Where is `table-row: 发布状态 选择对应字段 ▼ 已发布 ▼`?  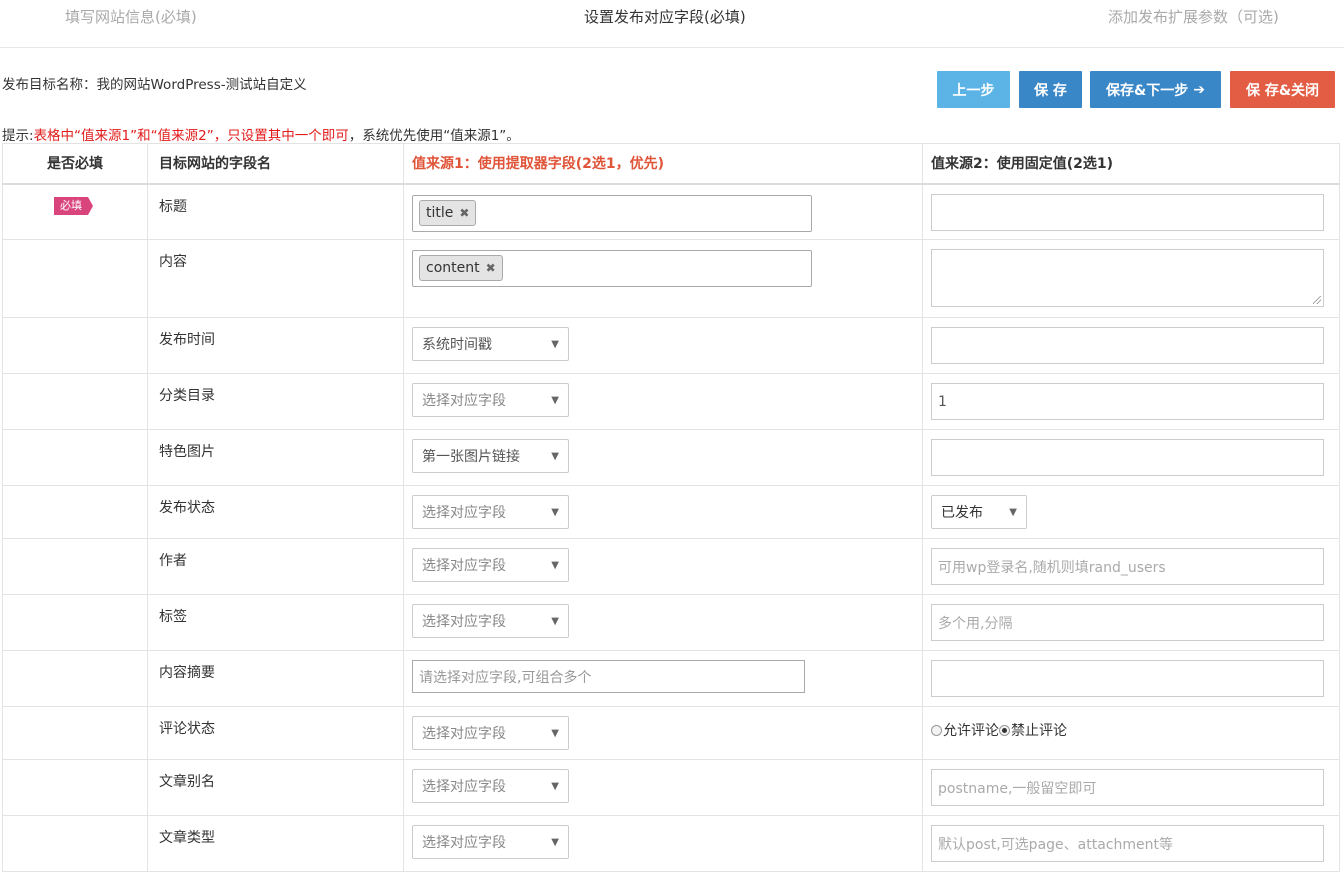
table-row: 发布状态 选择对应字段 ▼ 已发布 ▼ is located at coordinates (671, 512).